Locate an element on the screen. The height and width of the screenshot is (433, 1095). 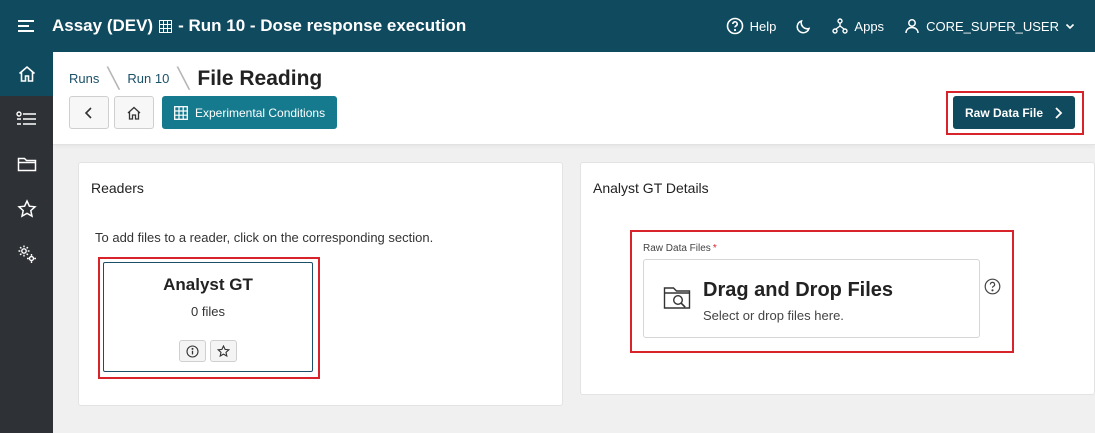
raw-data-files-label: Raw Data Files * is located at coordinates (680, 248).